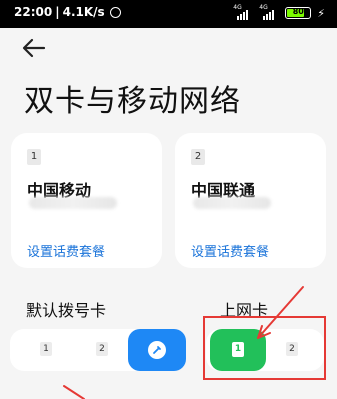  I want to click on dial-option-1: 1, so click(46, 349).